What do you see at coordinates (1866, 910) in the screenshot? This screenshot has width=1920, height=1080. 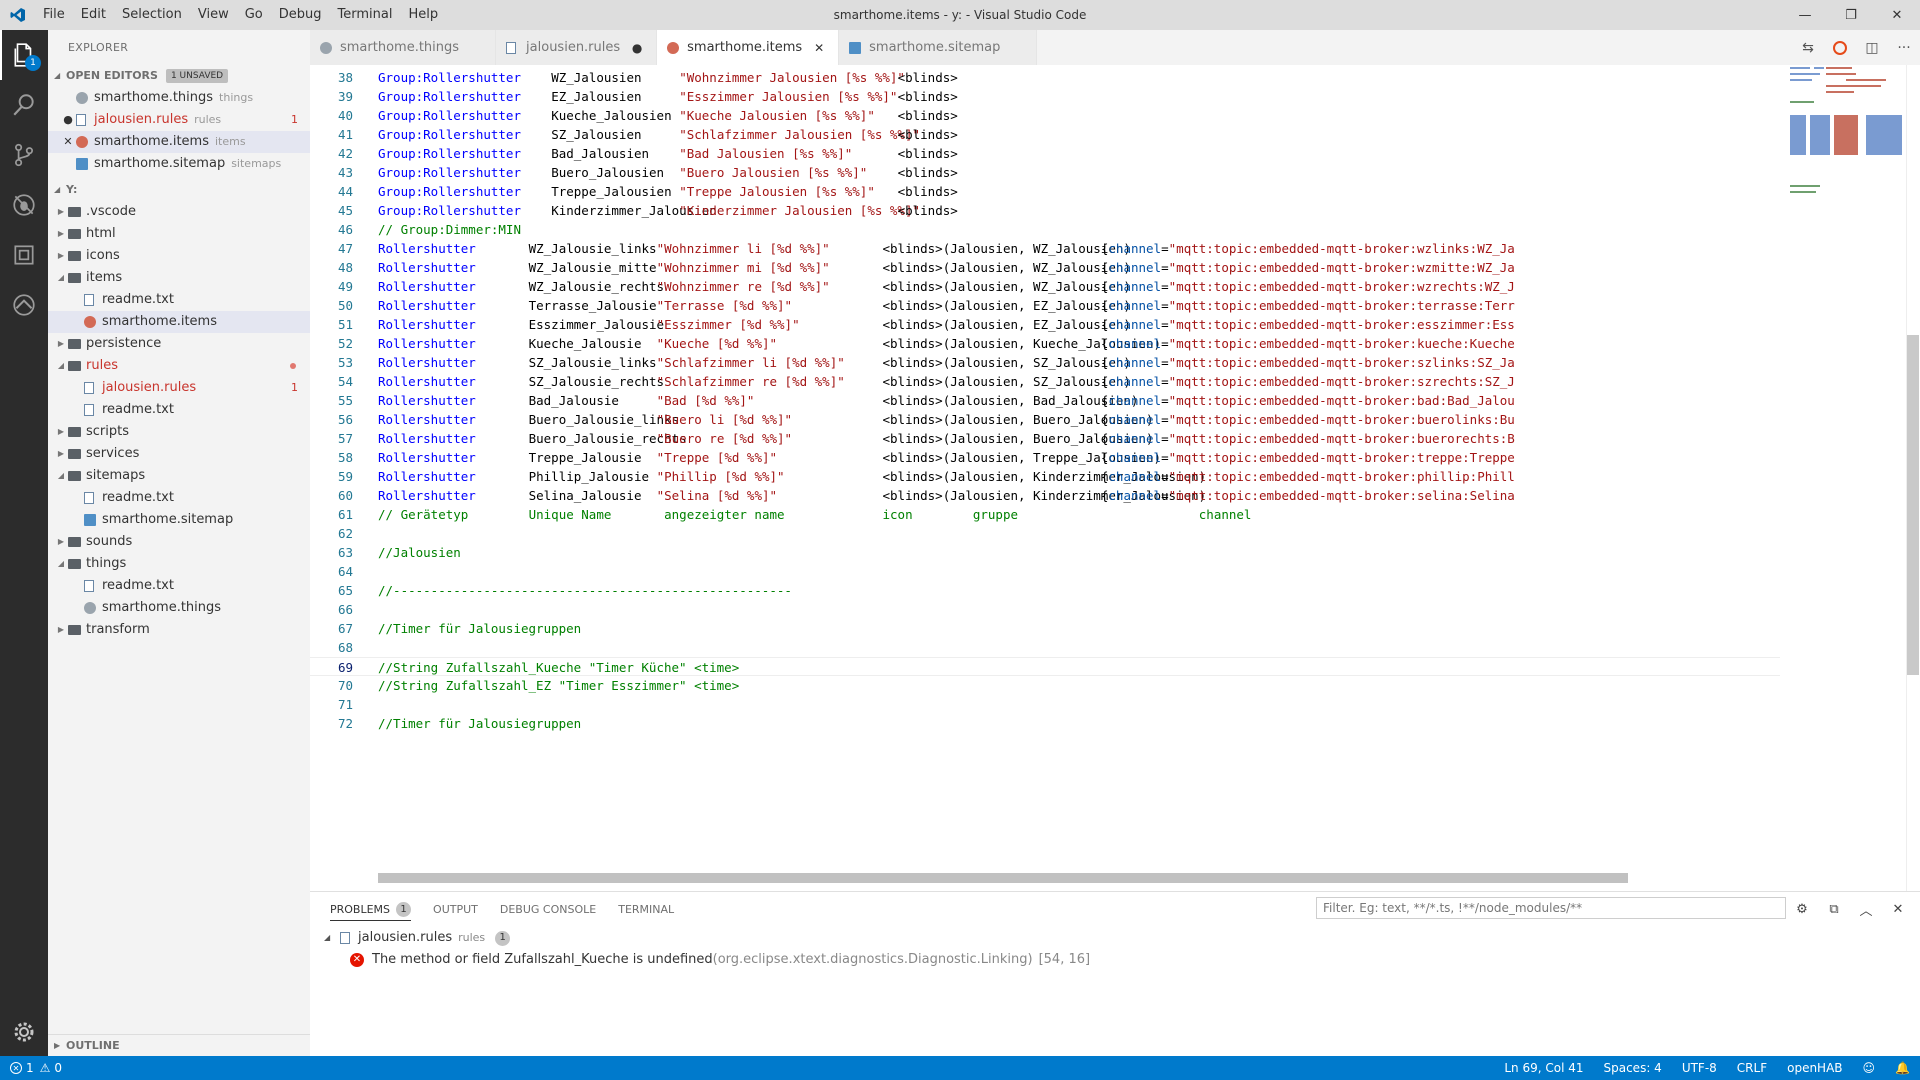 I see `maximize-panel-icon: ︿` at bounding box center [1866, 910].